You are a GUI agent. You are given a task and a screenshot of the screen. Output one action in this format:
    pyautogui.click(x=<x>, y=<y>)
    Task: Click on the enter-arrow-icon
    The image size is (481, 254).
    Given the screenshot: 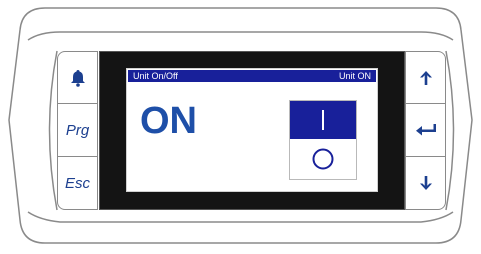 What is the action you would take?
    pyautogui.click(x=426, y=130)
    